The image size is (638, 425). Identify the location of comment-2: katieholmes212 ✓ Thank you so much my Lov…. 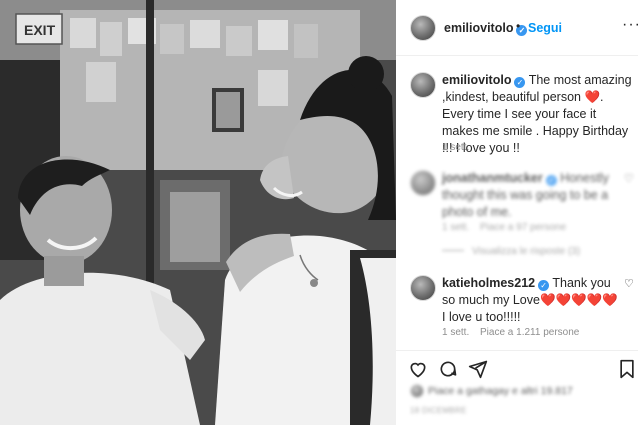
(532, 300).